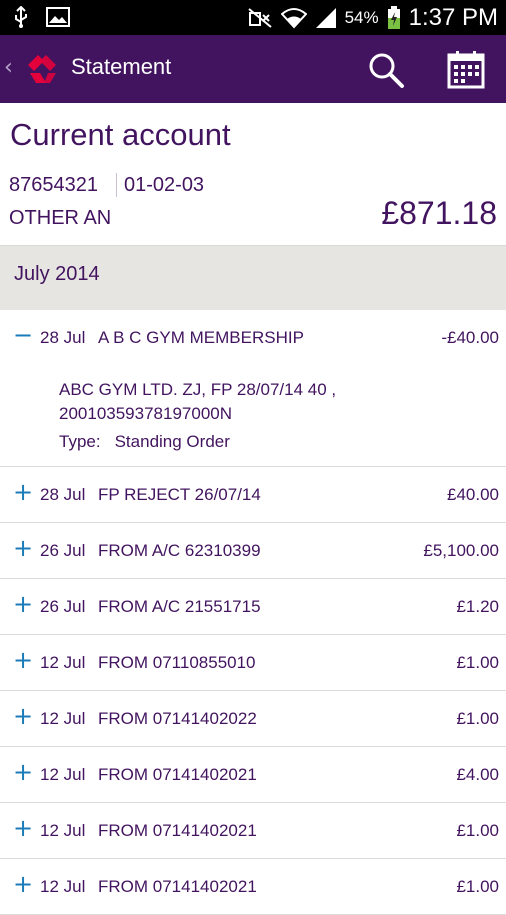 The image size is (506, 915). What do you see at coordinates (361, 17) in the screenshot?
I see `battery-percentage: 54%` at bounding box center [361, 17].